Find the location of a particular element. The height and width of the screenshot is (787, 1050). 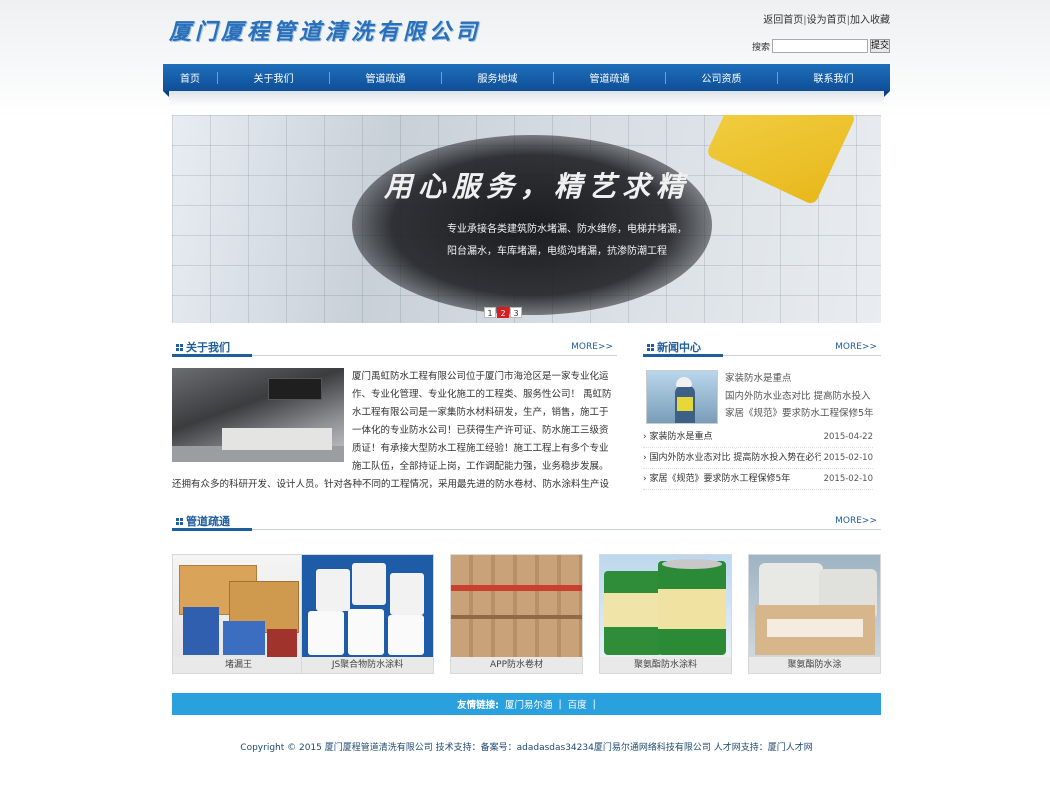

featured-news-item: 家居《规范》要求防水工程保修5年 is located at coordinates (805, 414).